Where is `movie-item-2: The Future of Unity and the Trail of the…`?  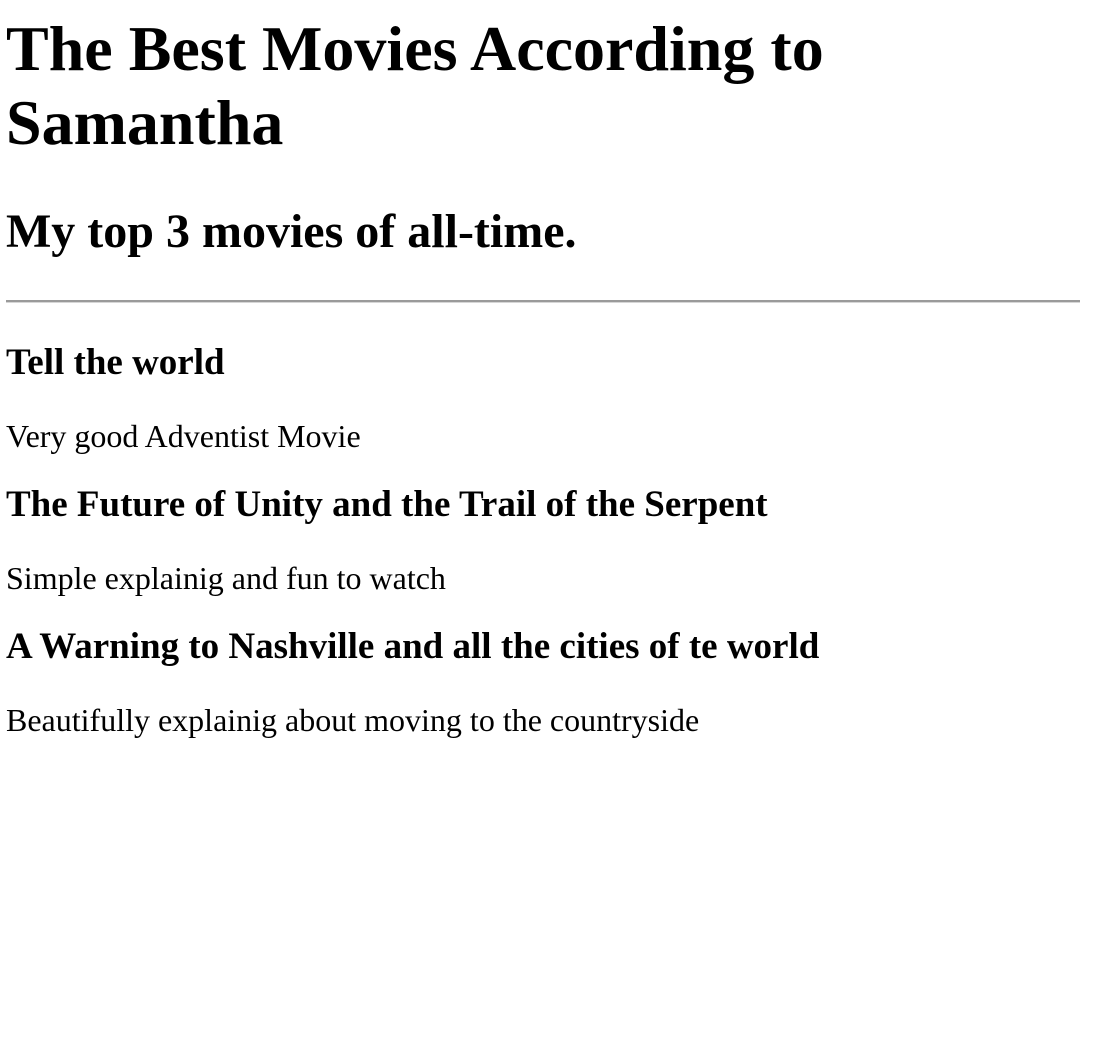
movie-item-2: The Future of Unity and the Trail of the… is located at coordinates (543, 540).